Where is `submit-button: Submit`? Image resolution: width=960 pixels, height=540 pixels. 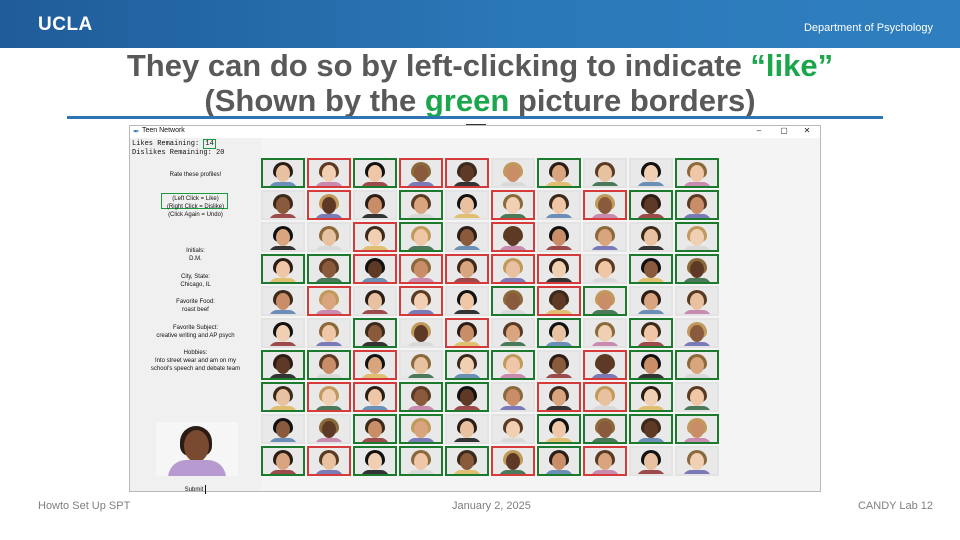
submit-button: Submit is located at coordinates (195, 489).